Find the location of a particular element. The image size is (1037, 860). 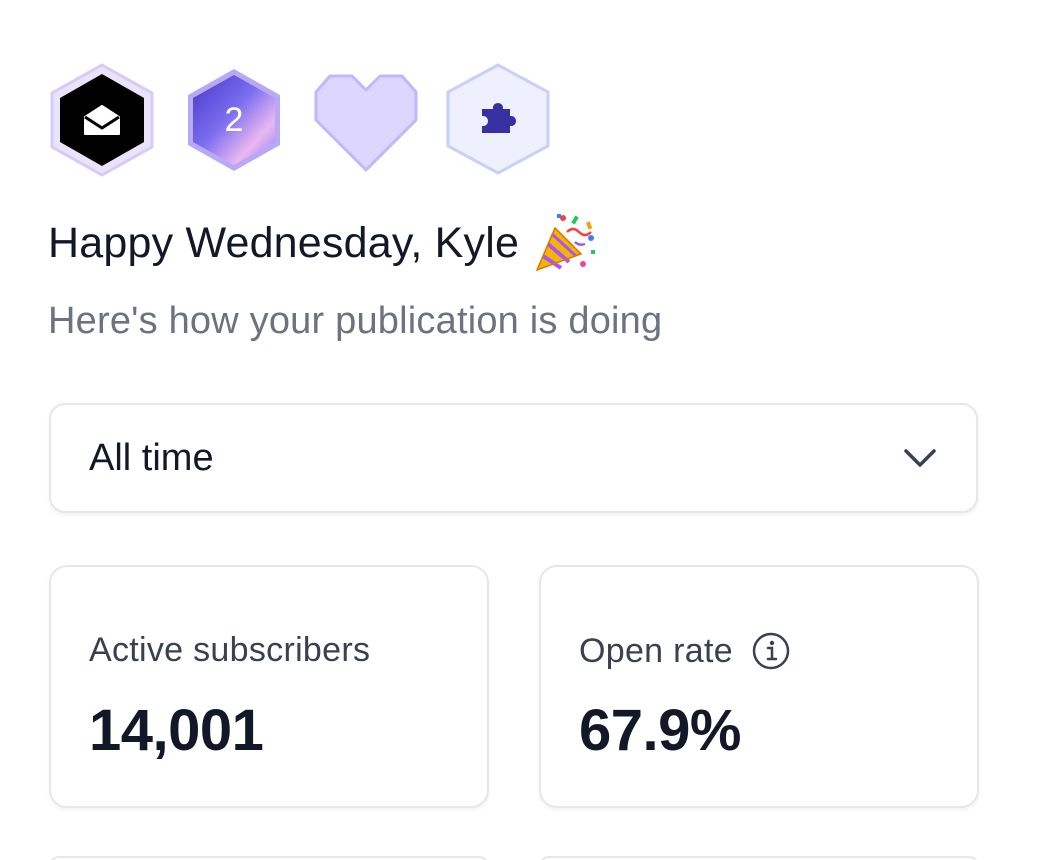

level-badge: 2 is located at coordinates (234, 120).